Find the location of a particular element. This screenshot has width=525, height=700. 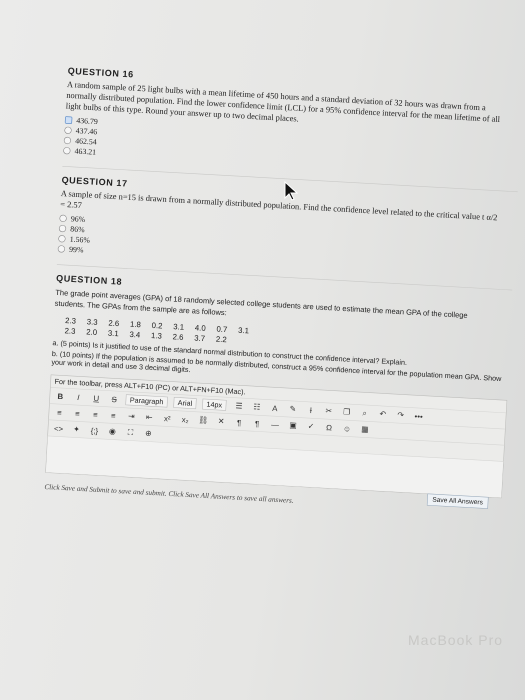

paragraph-mark-icon: ¶ is located at coordinates (239, 422).